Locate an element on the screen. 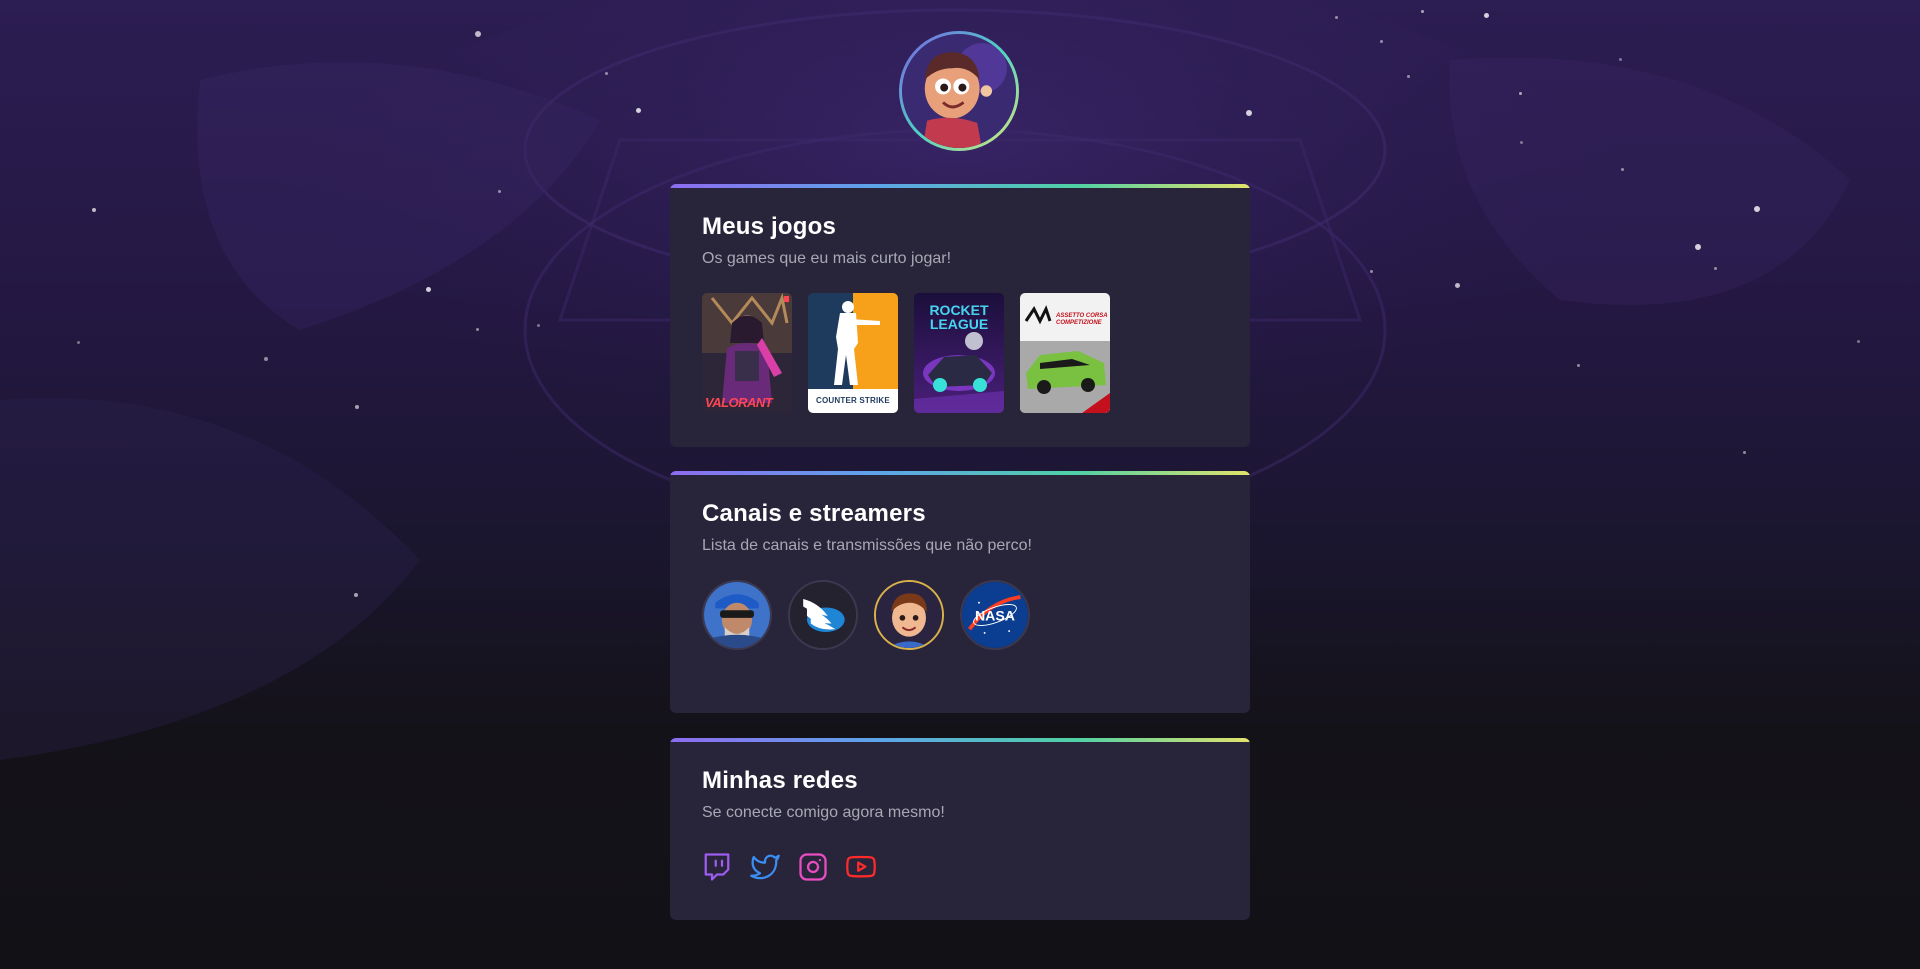 Image resolution: width=1920 pixels, height=969 pixels. cartoon-avatar-icon is located at coordinates (909, 615).